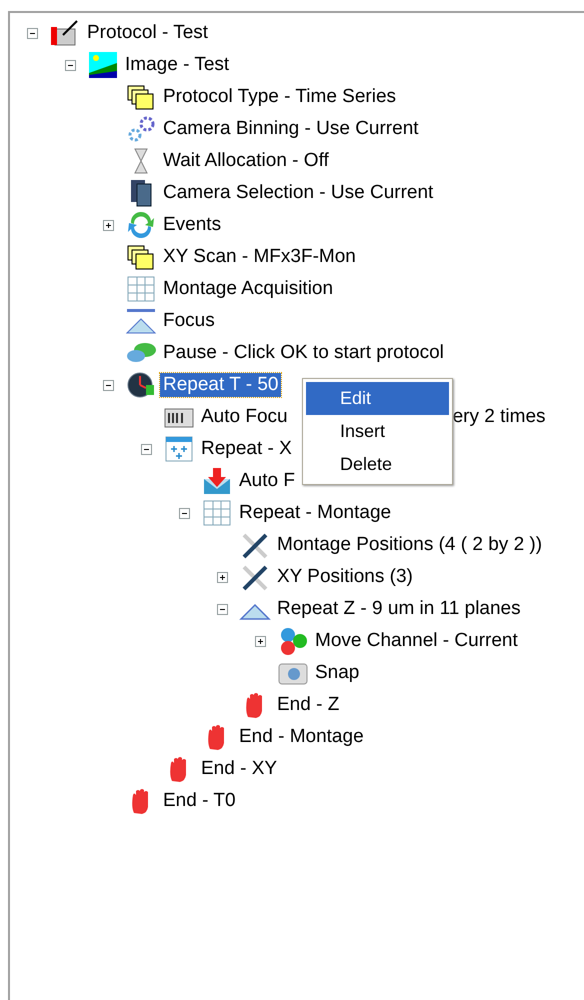 This screenshot has width=584, height=1000. What do you see at coordinates (141, 385) in the screenshot?
I see `clock-icon` at bounding box center [141, 385].